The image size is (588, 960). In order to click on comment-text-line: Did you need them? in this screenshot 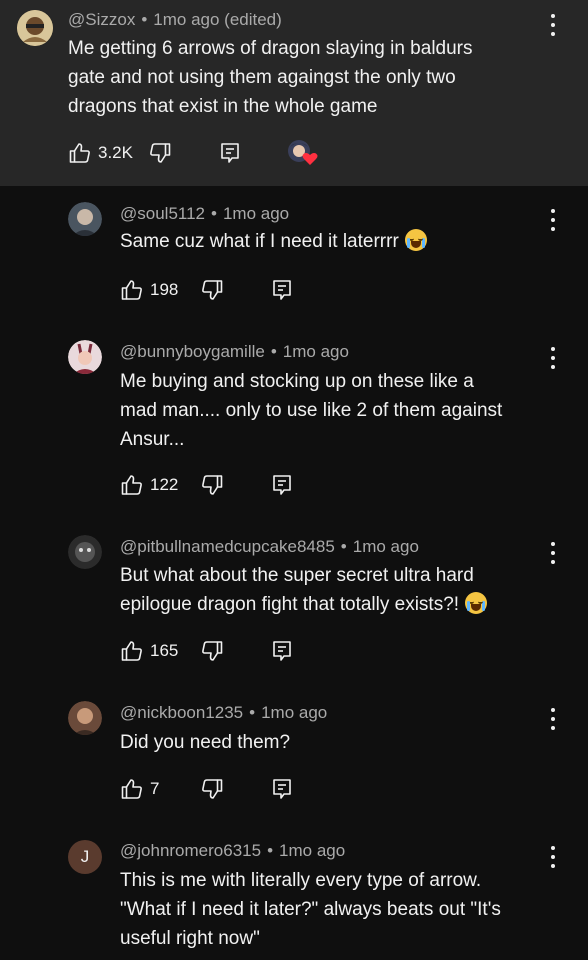, I will do `click(205, 742)`.